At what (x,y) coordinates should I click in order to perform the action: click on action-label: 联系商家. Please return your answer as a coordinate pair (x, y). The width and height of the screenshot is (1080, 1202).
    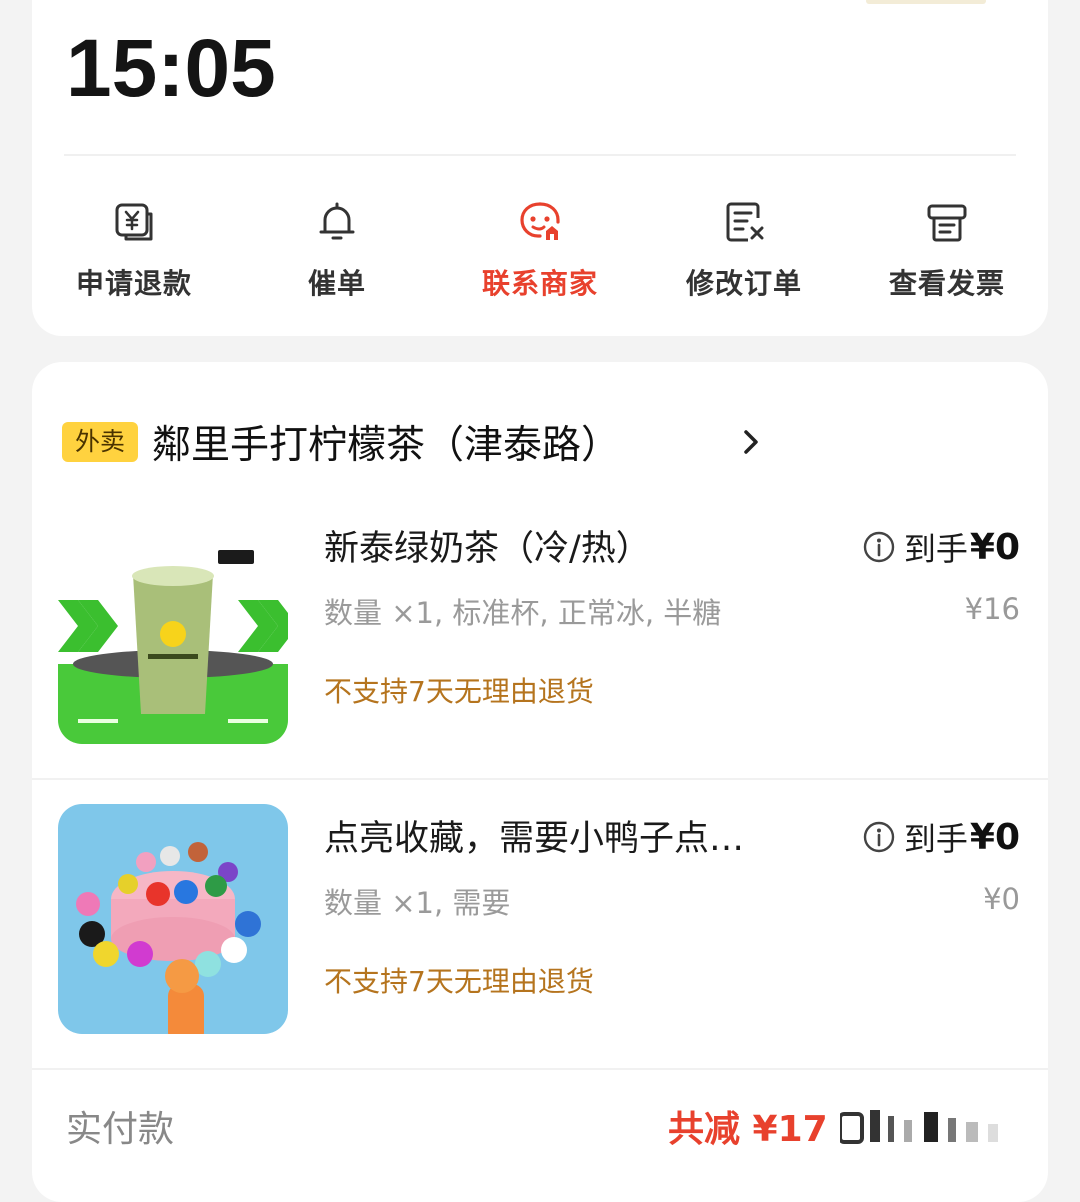
    Looking at the image, I should click on (539, 283).